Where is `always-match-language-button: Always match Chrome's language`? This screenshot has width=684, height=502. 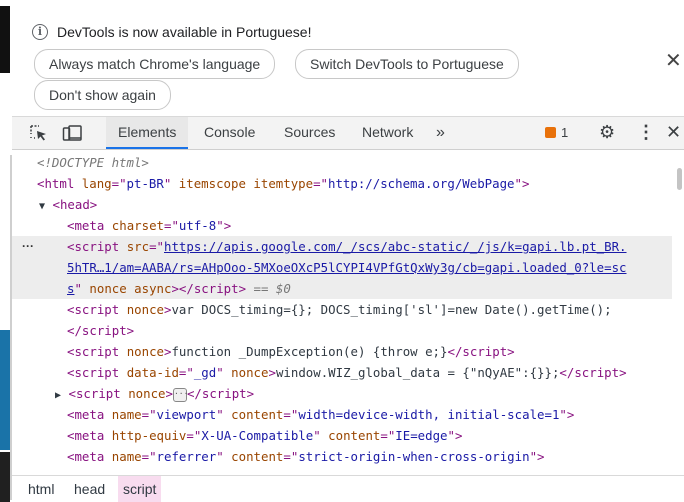
always-match-language-button: Always match Chrome's language is located at coordinates (155, 64).